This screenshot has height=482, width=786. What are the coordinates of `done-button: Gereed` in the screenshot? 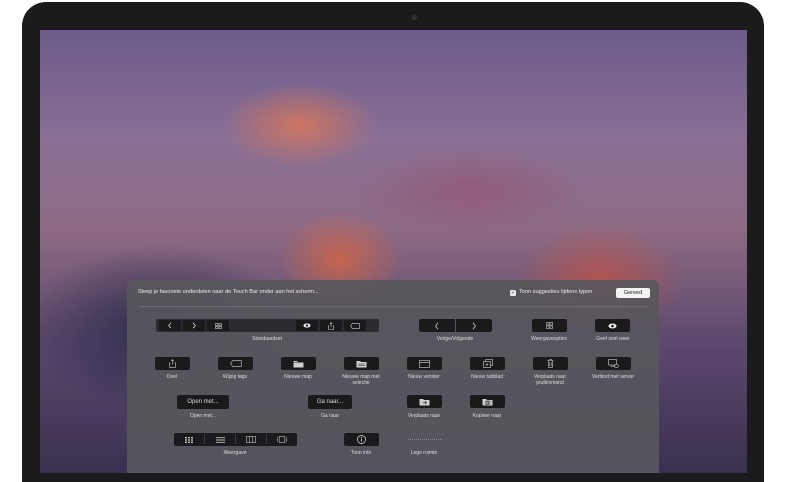 It's located at (633, 293).